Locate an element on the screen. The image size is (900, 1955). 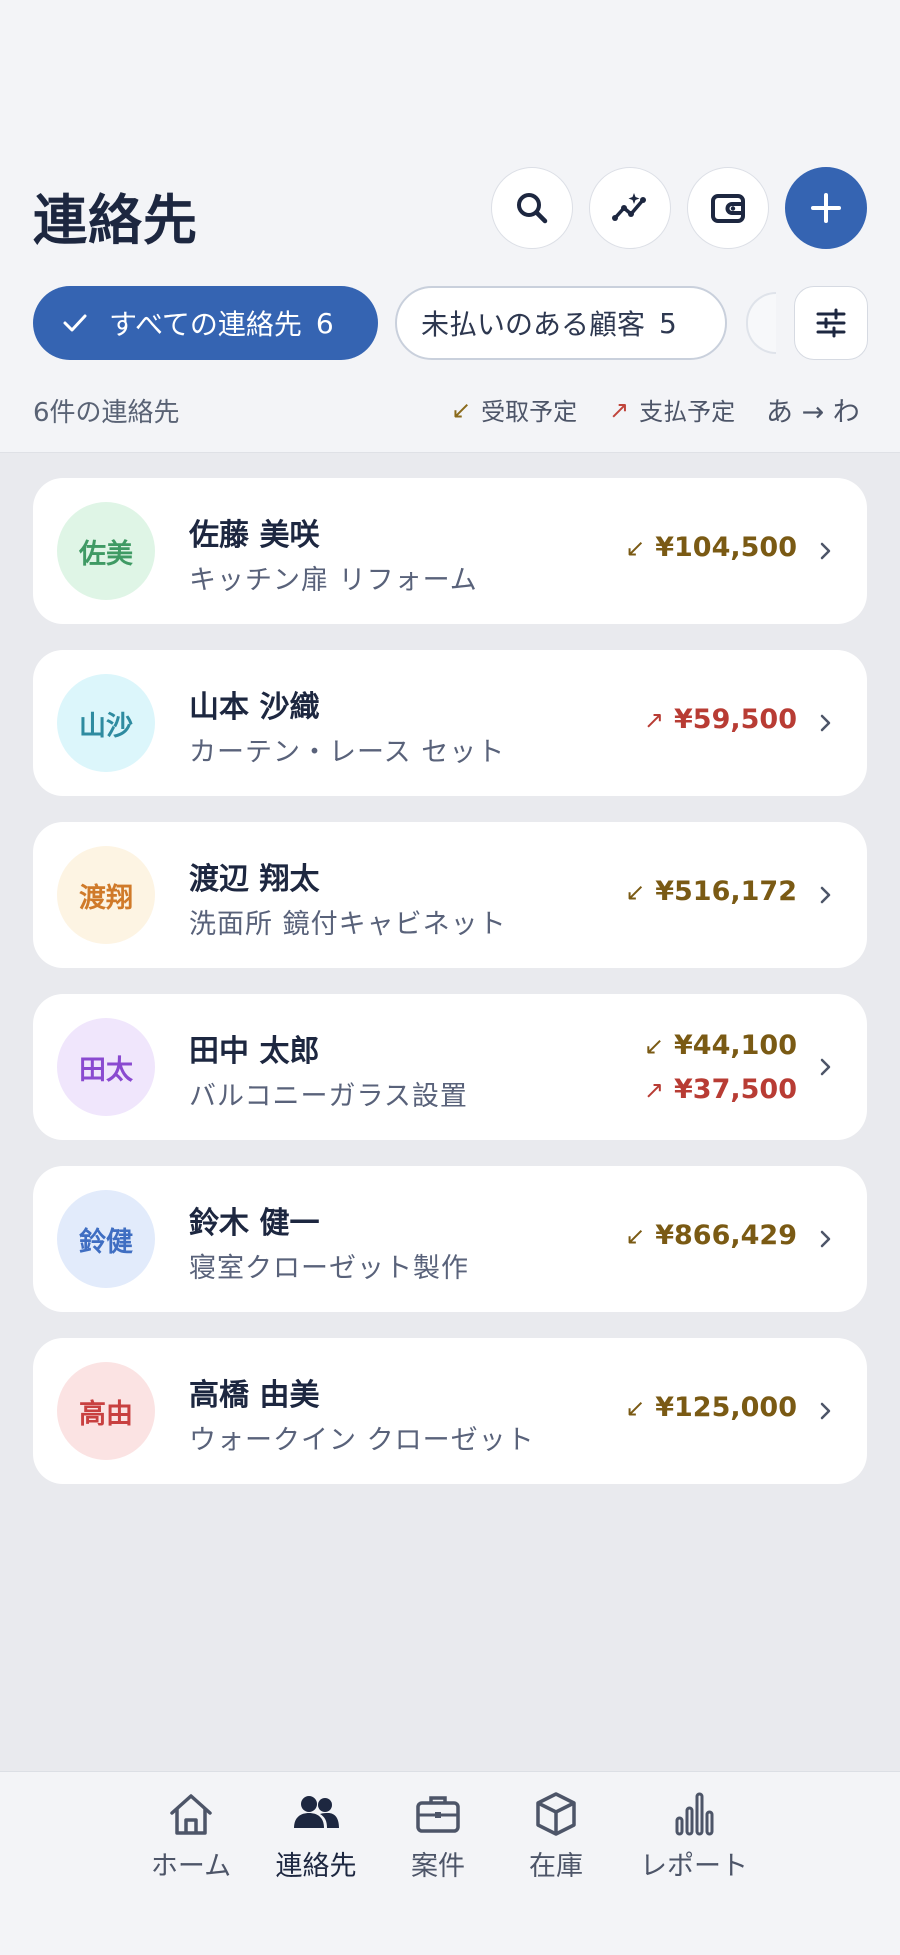
legend-pay: ↗ 支払予定 is located at coordinates (672, 409).